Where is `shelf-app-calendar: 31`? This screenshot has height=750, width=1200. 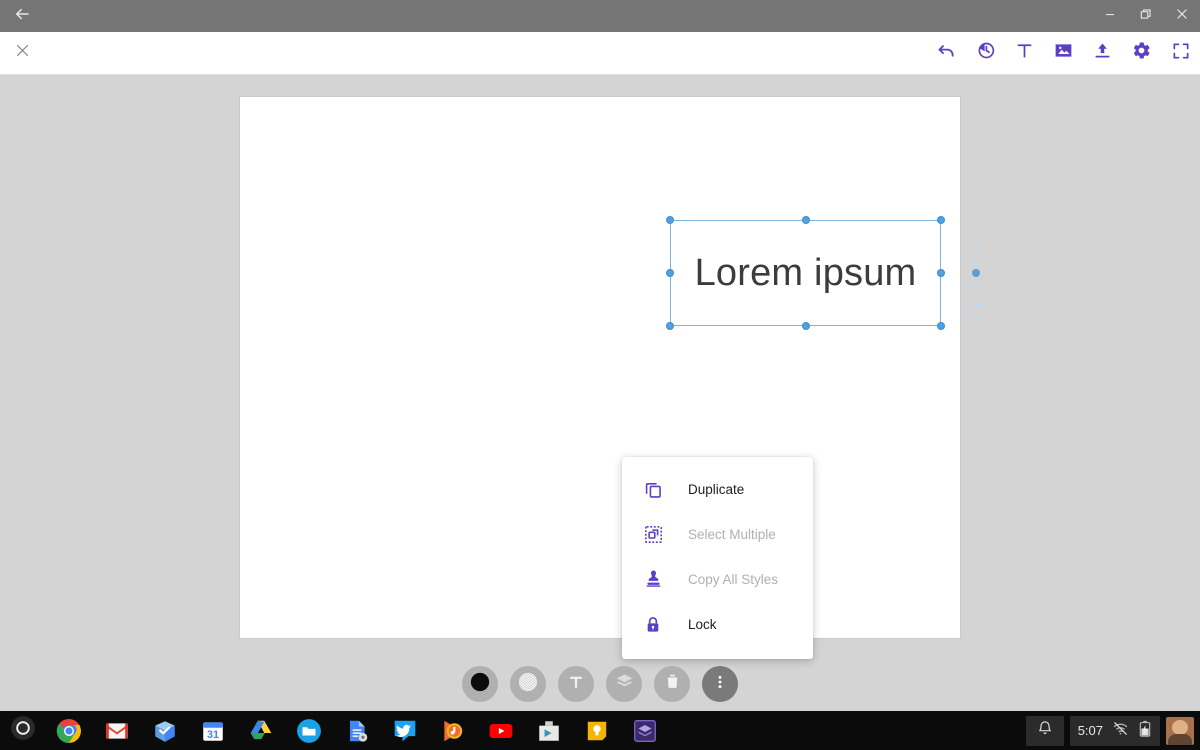 shelf-app-calendar: 31 is located at coordinates (213, 731).